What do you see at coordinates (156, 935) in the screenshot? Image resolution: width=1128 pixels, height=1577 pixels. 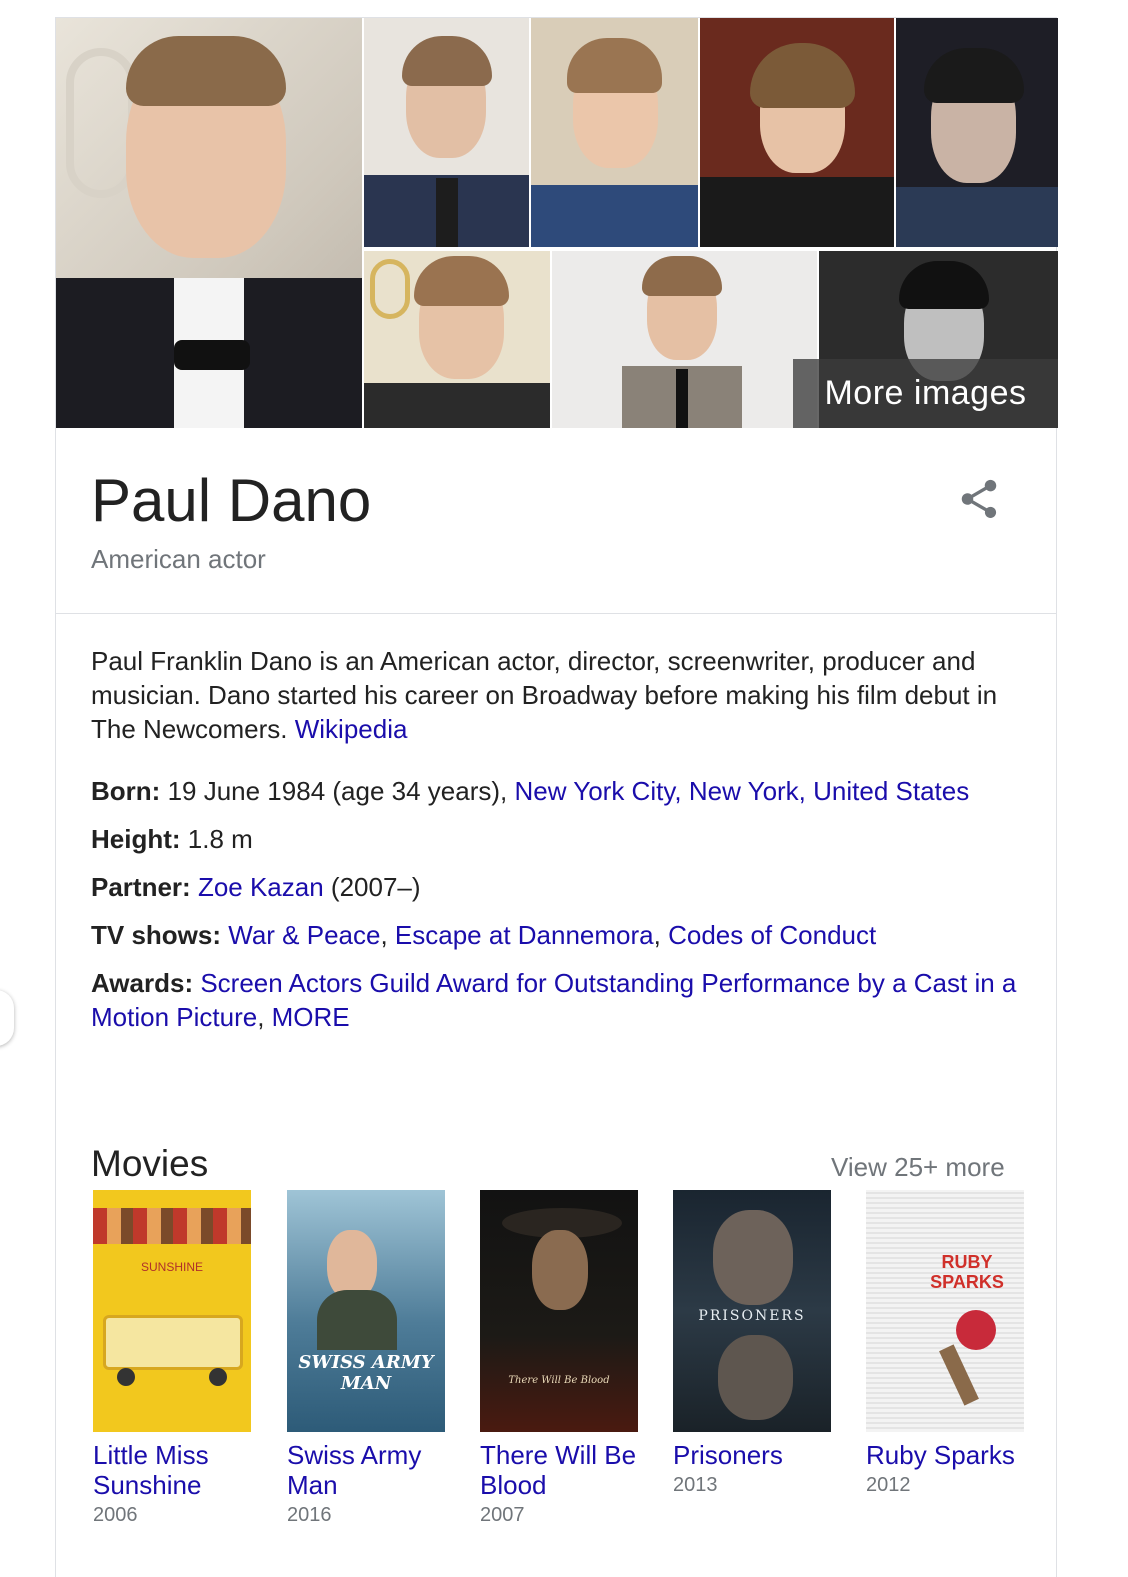 I see `fact-label: TV shows:` at bounding box center [156, 935].